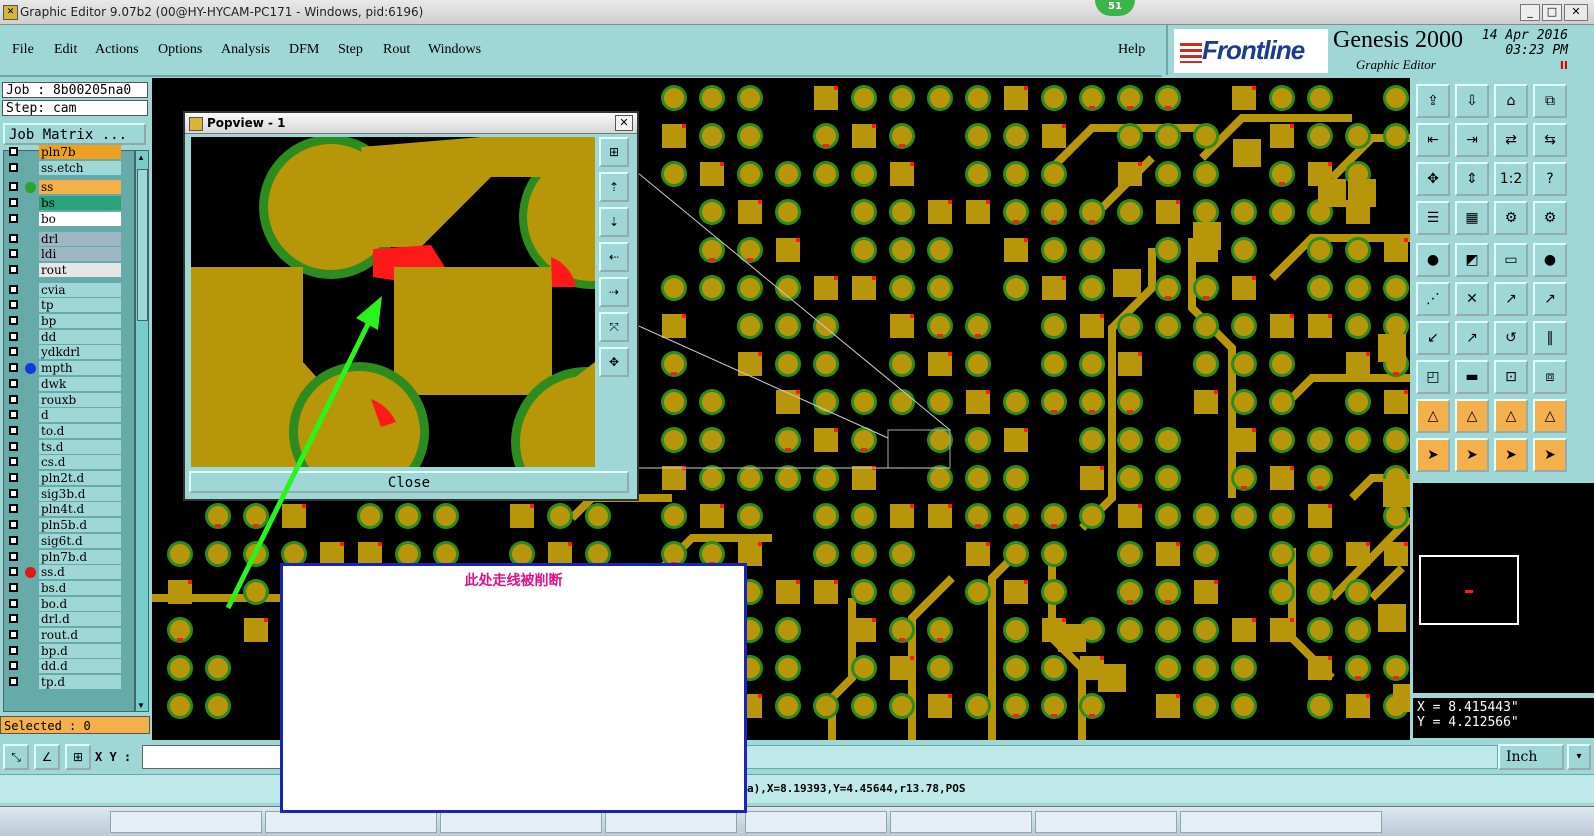 Image resolution: width=1594 pixels, height=836 pixels. I want to click on layer-row-bo-d: bo.d, so click(69, 604).